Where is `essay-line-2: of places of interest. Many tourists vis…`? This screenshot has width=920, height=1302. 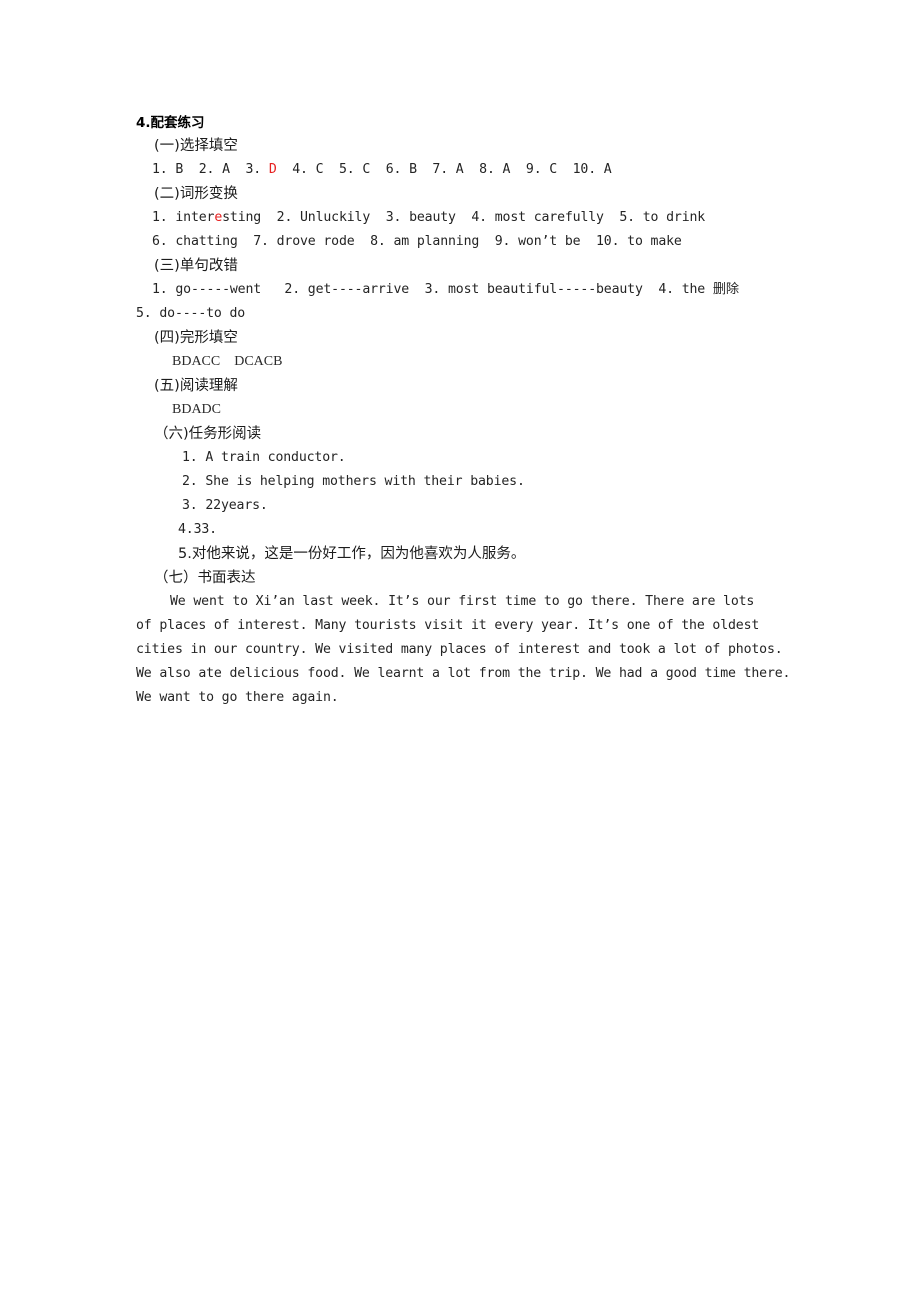 essay-line-2: of places of interest. Many tourists vis… is located at coordinates (448, 625).